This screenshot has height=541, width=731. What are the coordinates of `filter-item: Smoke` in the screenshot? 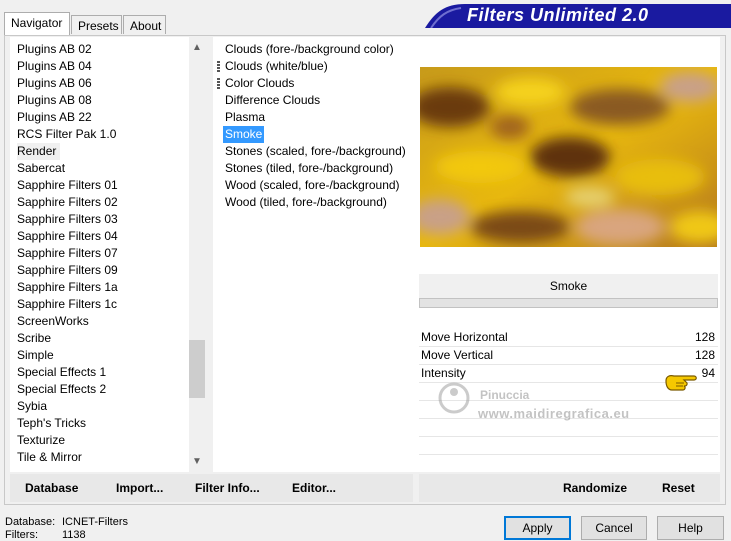 It's located at (244, 134).